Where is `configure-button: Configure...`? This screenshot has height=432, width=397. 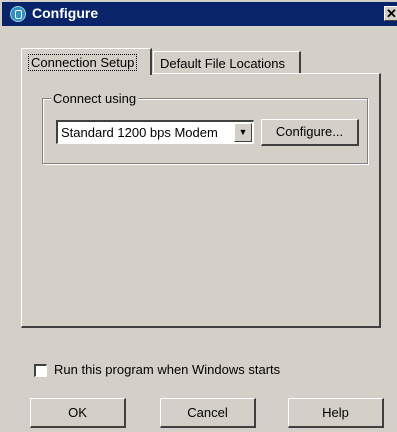 configure-button: Configure... is located at coordinates (310, 132).